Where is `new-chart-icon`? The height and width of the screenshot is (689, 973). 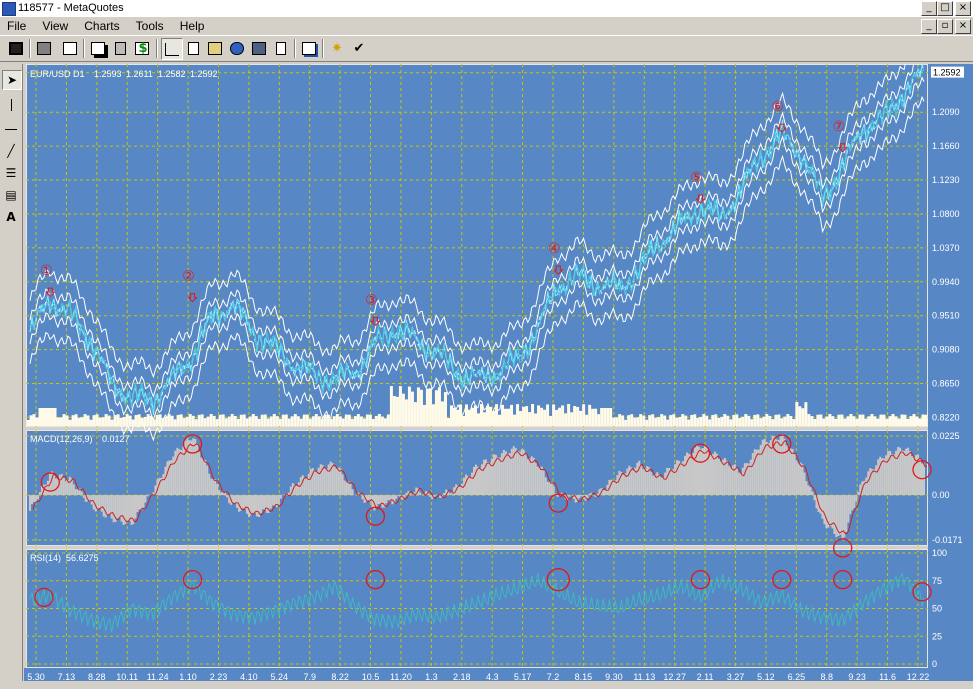 new-chart-icon is located at coordinates (98, 48).